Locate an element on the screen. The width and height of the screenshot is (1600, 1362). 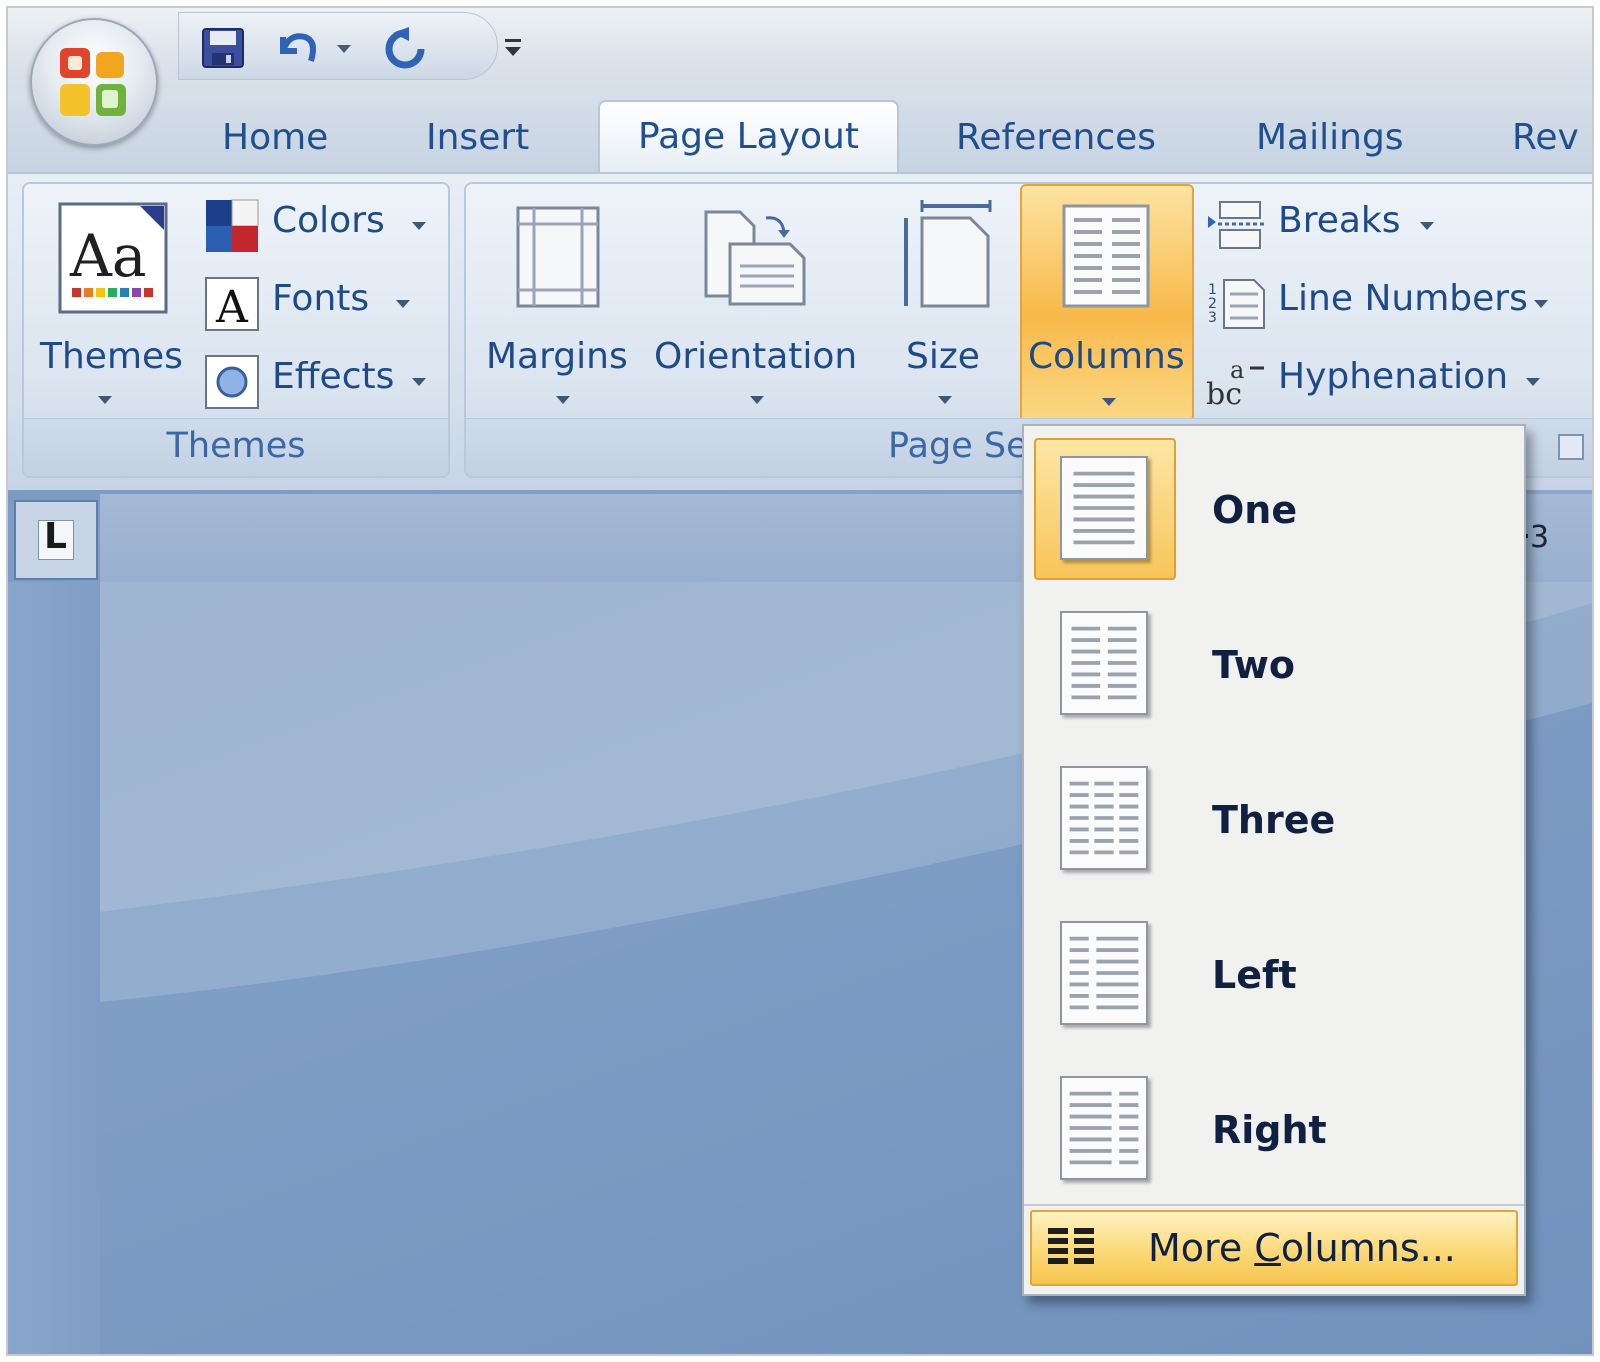
tab-references: References is located at coordinates (1056, 140).